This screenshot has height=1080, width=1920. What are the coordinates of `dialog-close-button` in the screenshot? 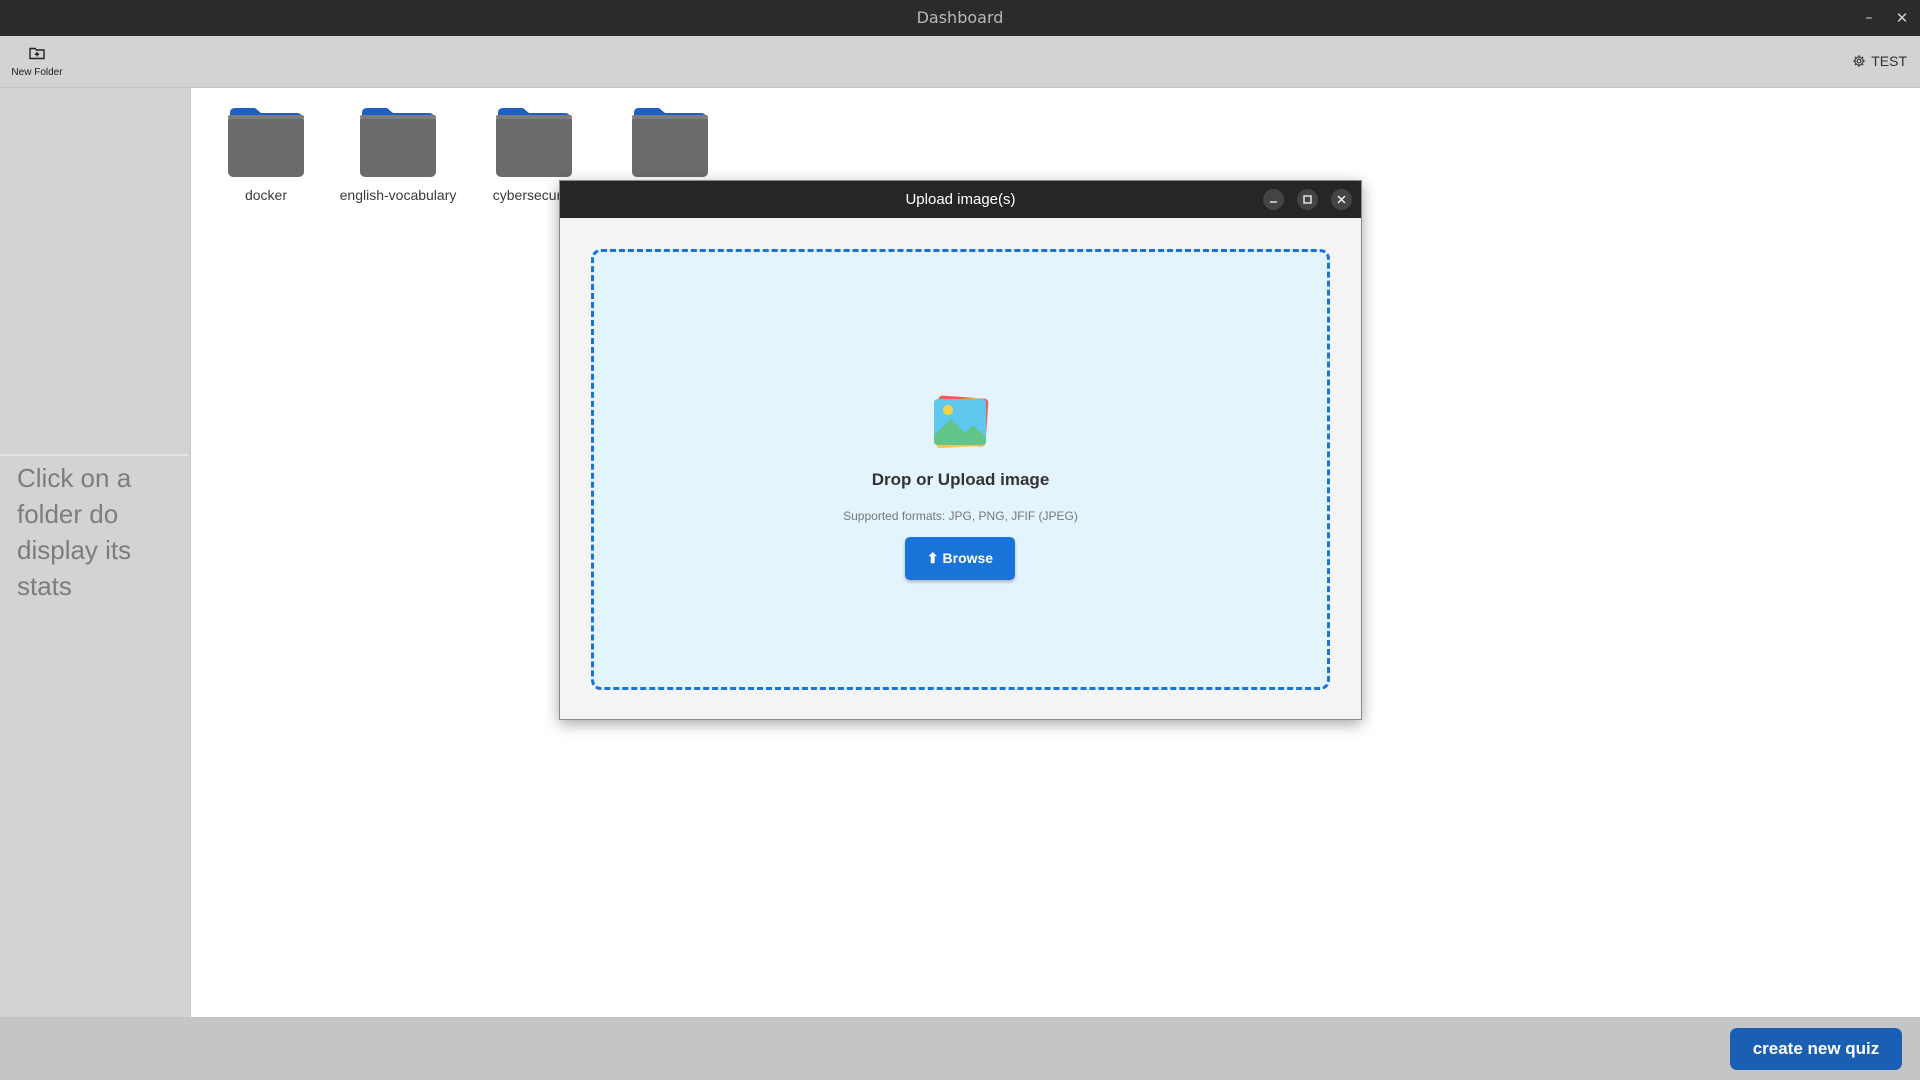 It's located at (1341, 199).